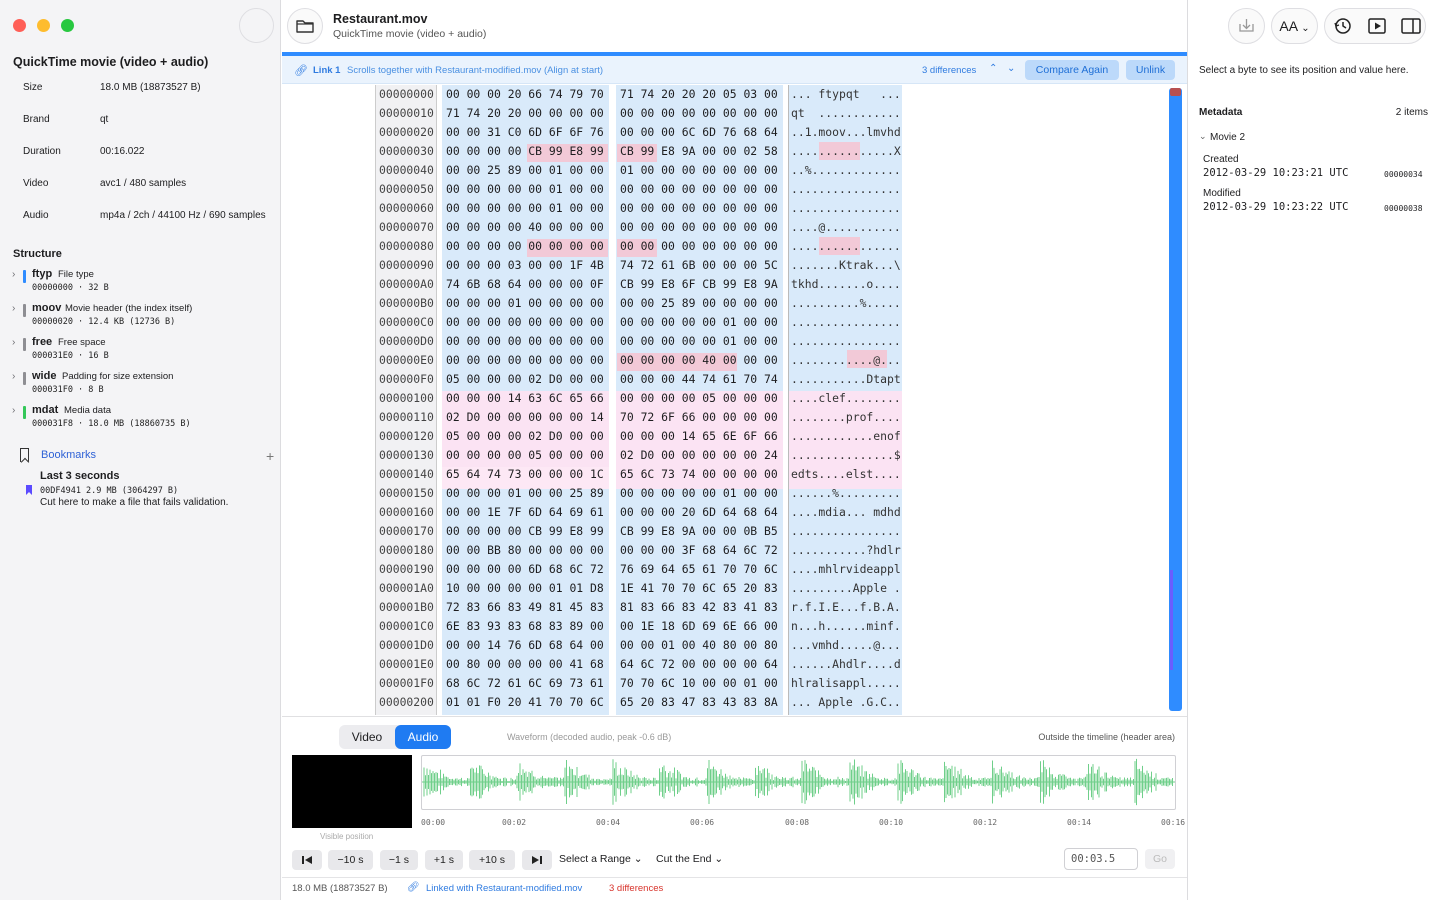 This screenshot has width=1440, height=900. What do you see at coordinates (406, 208) in the screenshot?
I see `offset-cell: 00000060` at bounding box center [406, 208].